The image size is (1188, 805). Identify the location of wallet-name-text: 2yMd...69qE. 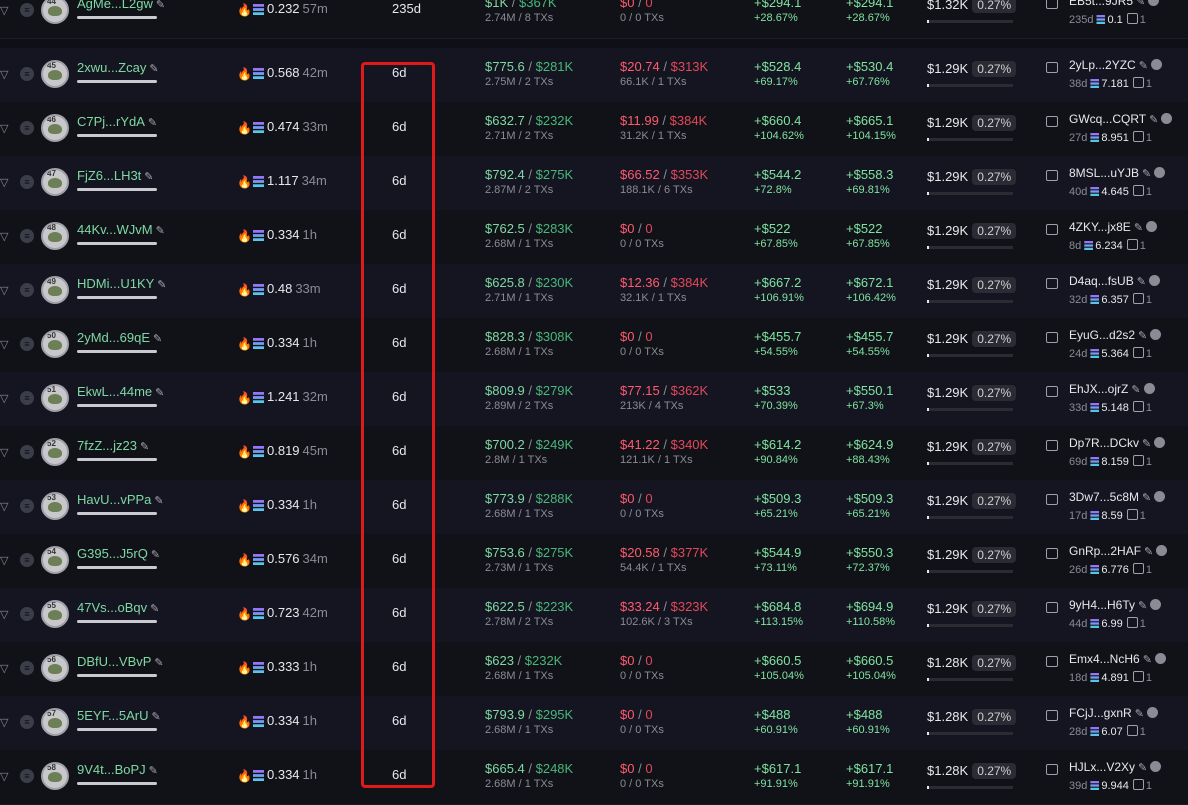
(113, 337).